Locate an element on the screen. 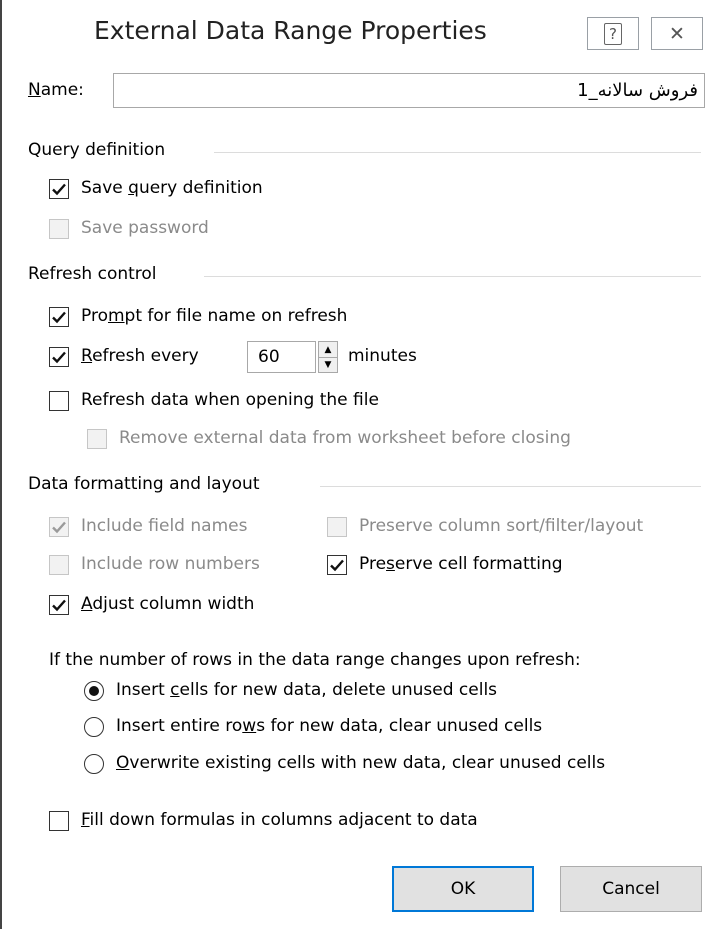  prompt-file-name-checkbox is located at coordinates (59, 317).